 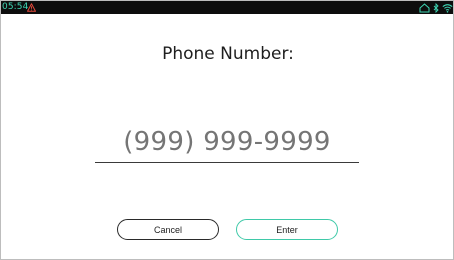 I want to click on phone-field, so click(x=227, y=142).